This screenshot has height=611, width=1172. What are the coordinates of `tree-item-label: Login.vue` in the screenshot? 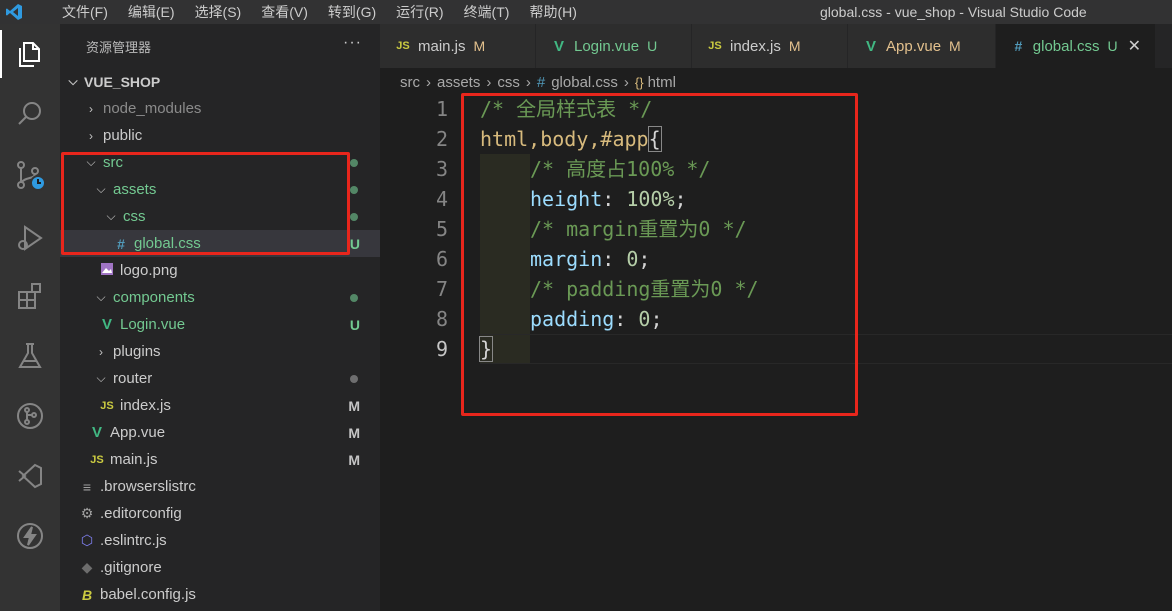 It's located at (153, 324).